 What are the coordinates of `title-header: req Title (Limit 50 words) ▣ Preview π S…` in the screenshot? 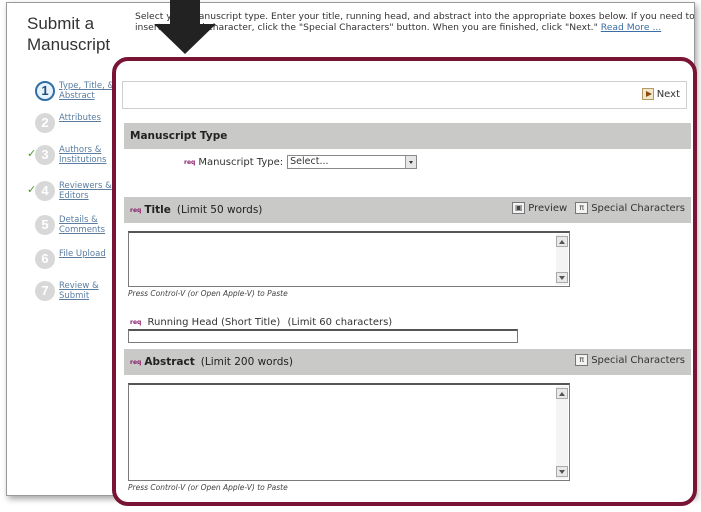 It's located at (407, 210).